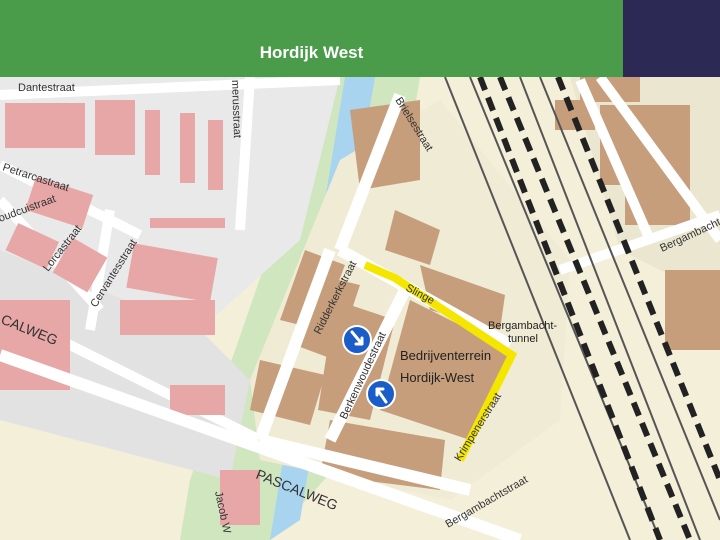 This screenshot has height=540, width=720. What do you see at coordinates (671, 38) in the screenshot?
I see `header-accent` at bounding box center [671, 38].